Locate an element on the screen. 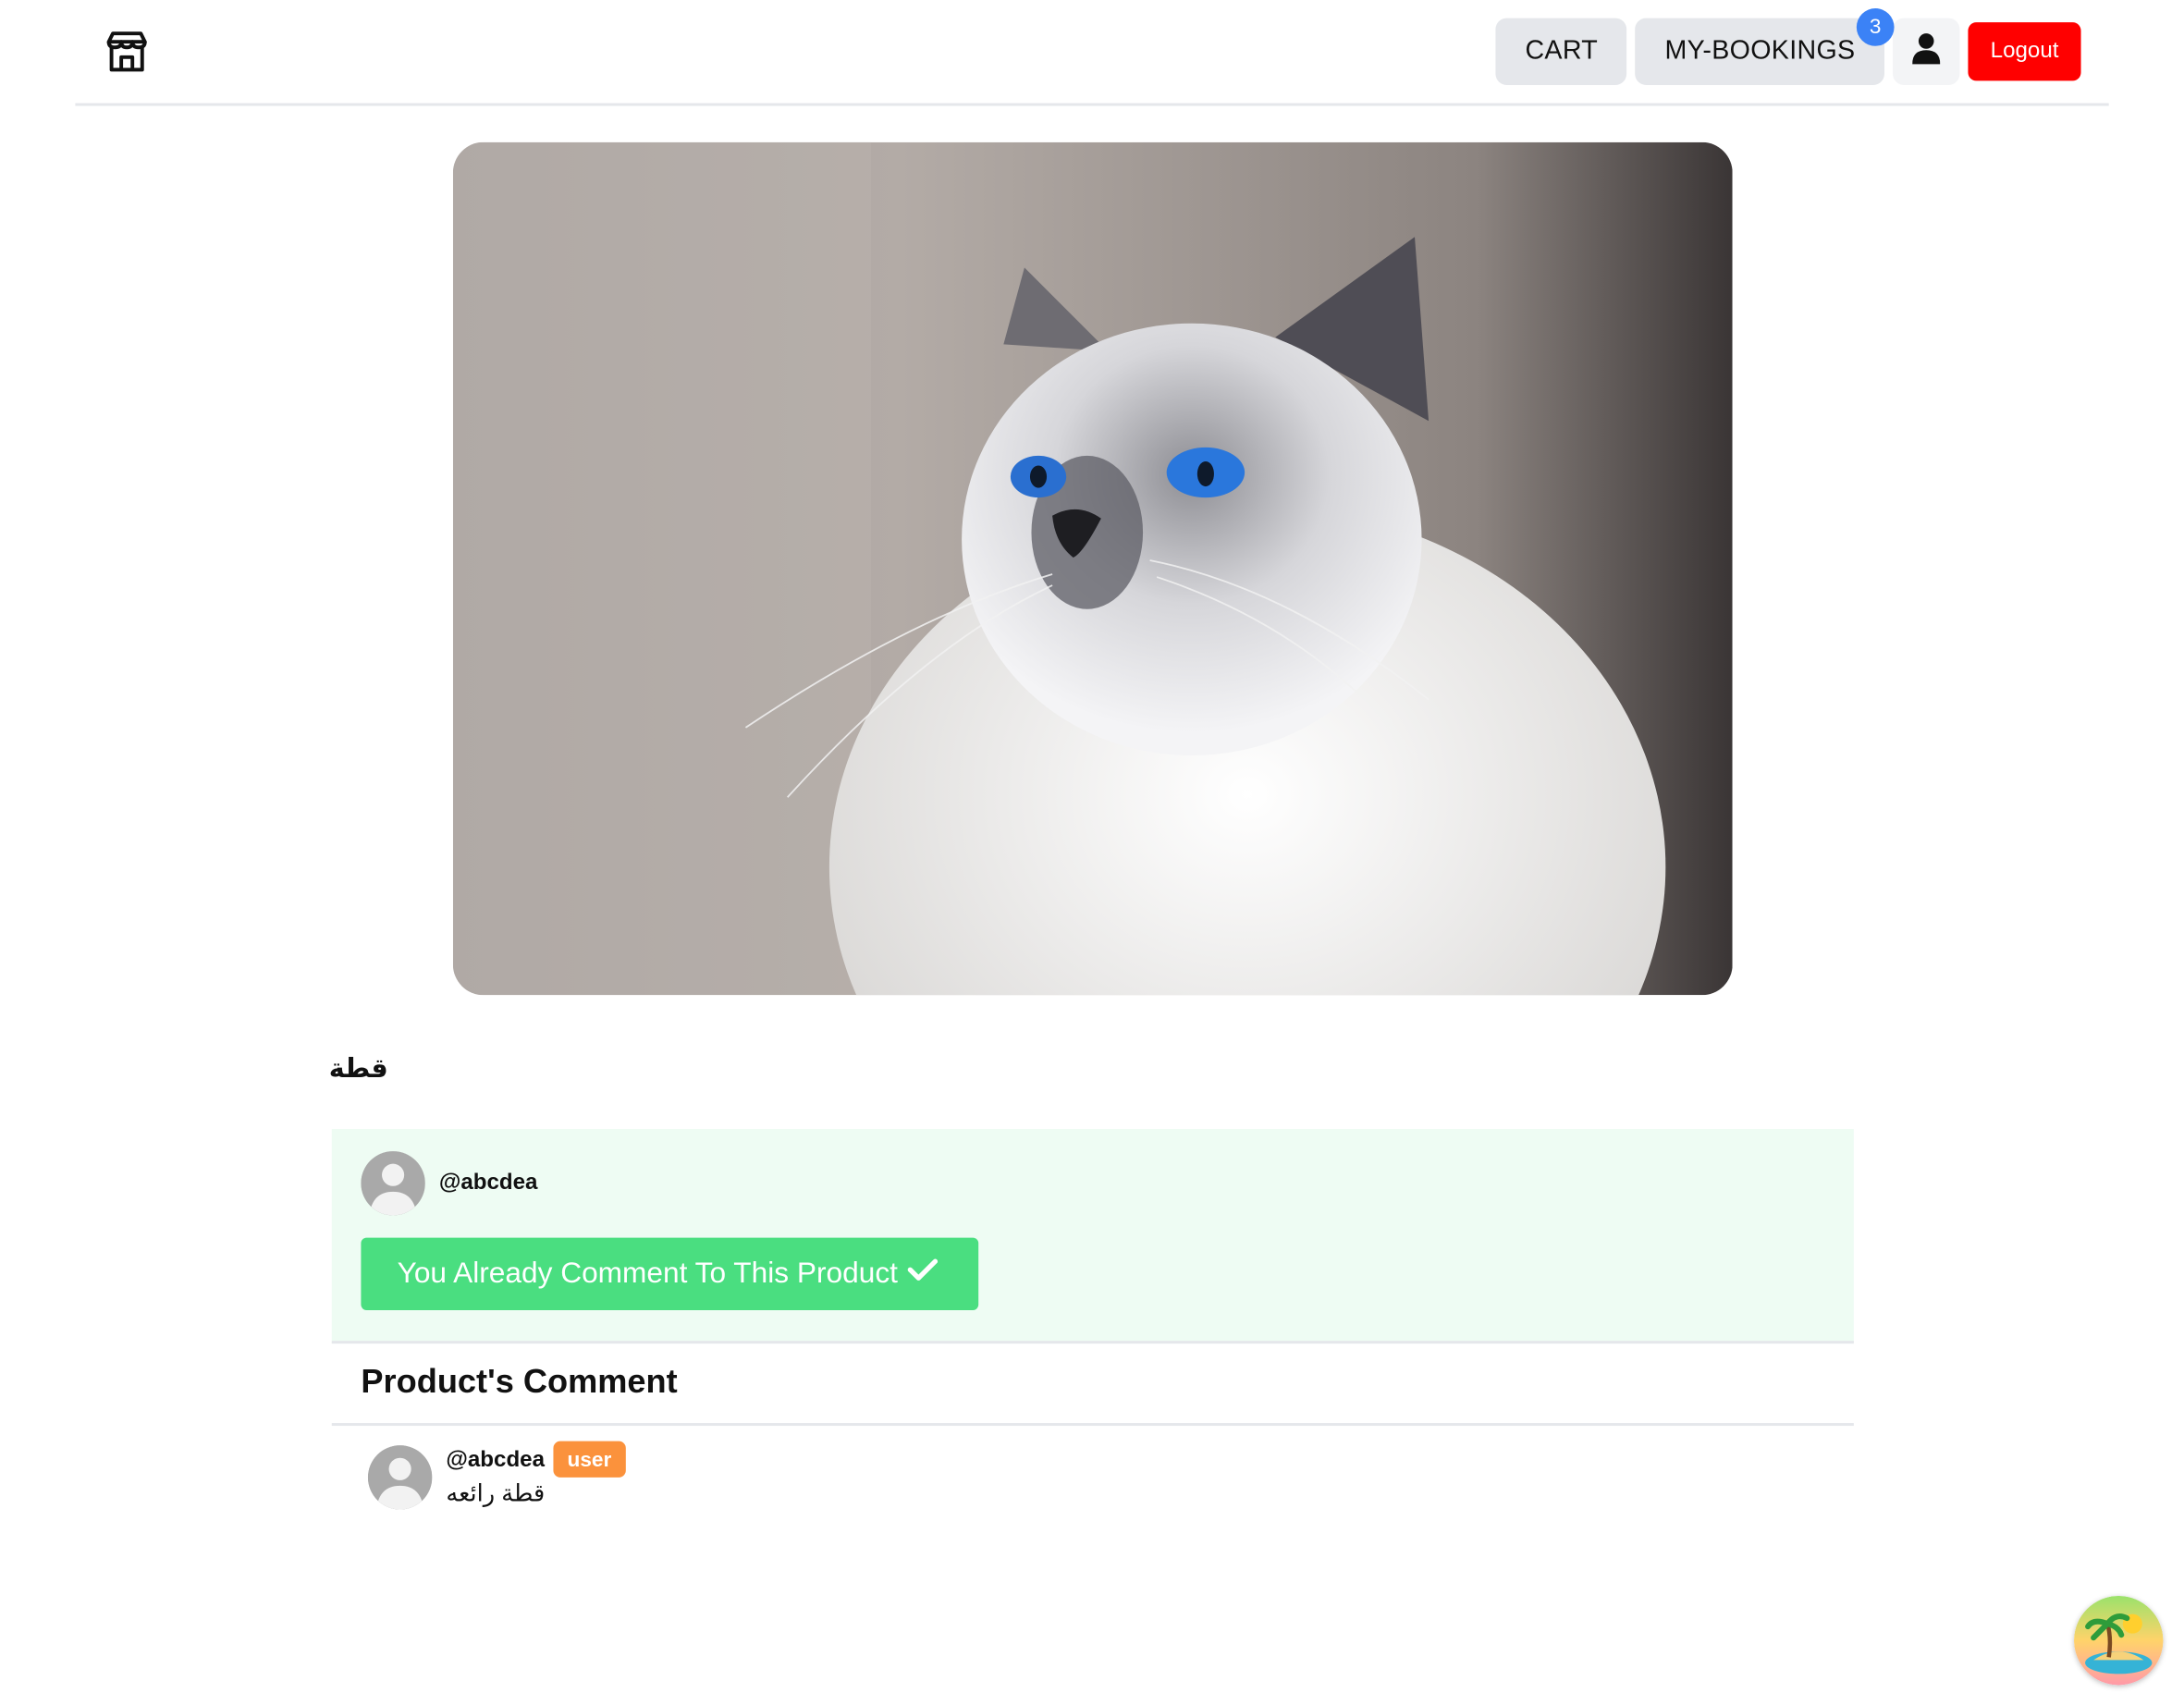 The width and height of the screenshot is (2184, 1705). top-navbar: CART MY-BOOKINGS 3 Logout is located at coordinates (1092, 53).